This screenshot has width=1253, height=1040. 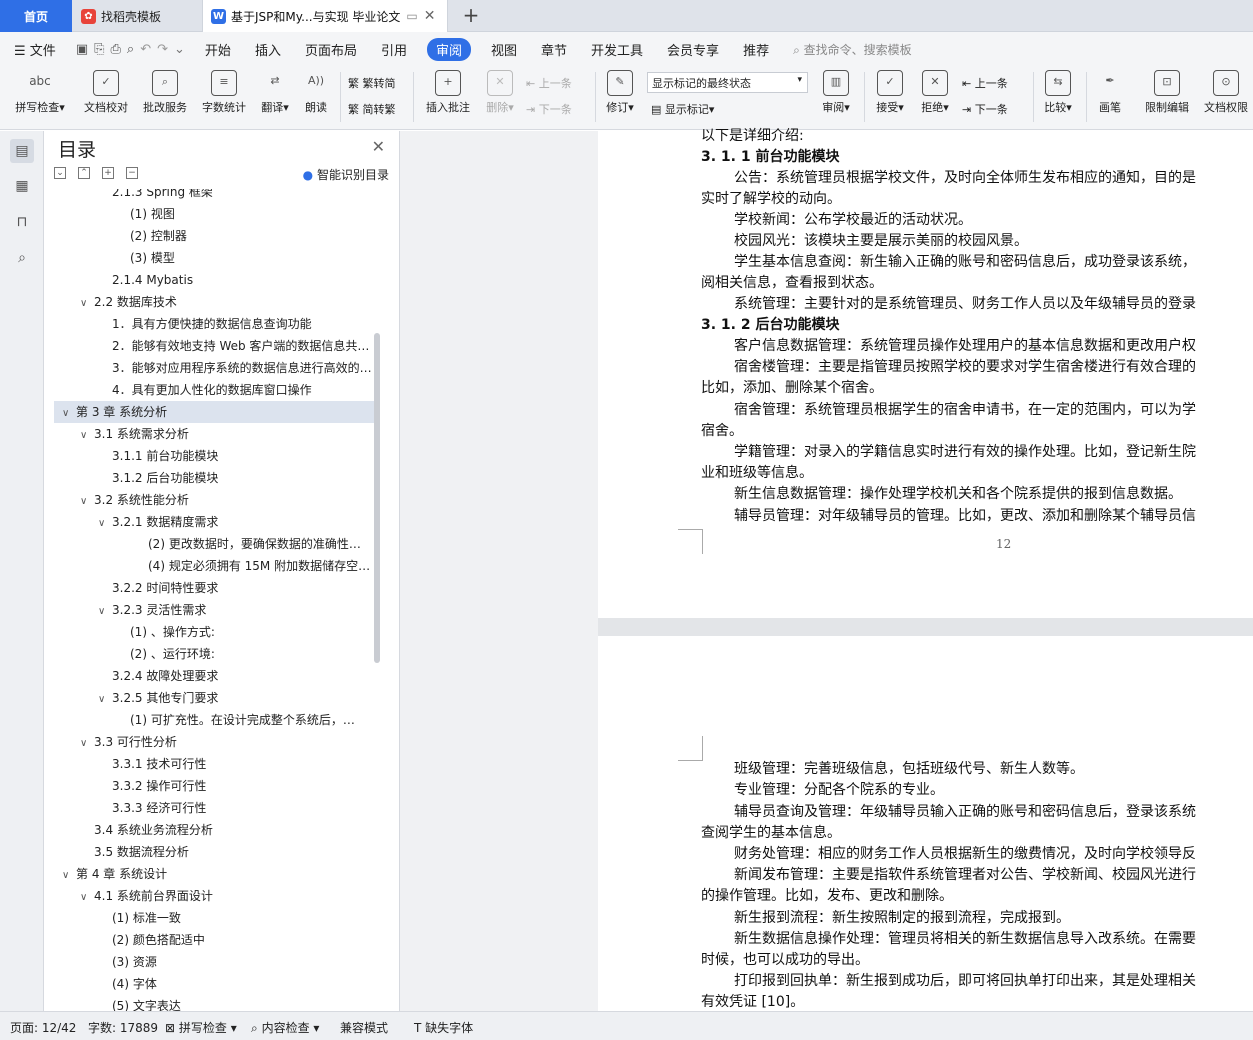 What do you see at coordinates (84, 173) in the screenshot?
I see `expand-up-icon: ⌃` at bounding box center [84, 173].